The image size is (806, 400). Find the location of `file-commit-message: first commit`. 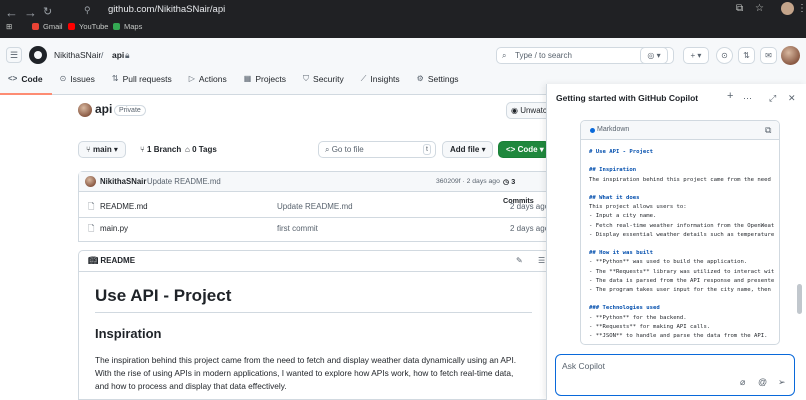

file-commit-message: first commit is located at coordinates (297, 228).